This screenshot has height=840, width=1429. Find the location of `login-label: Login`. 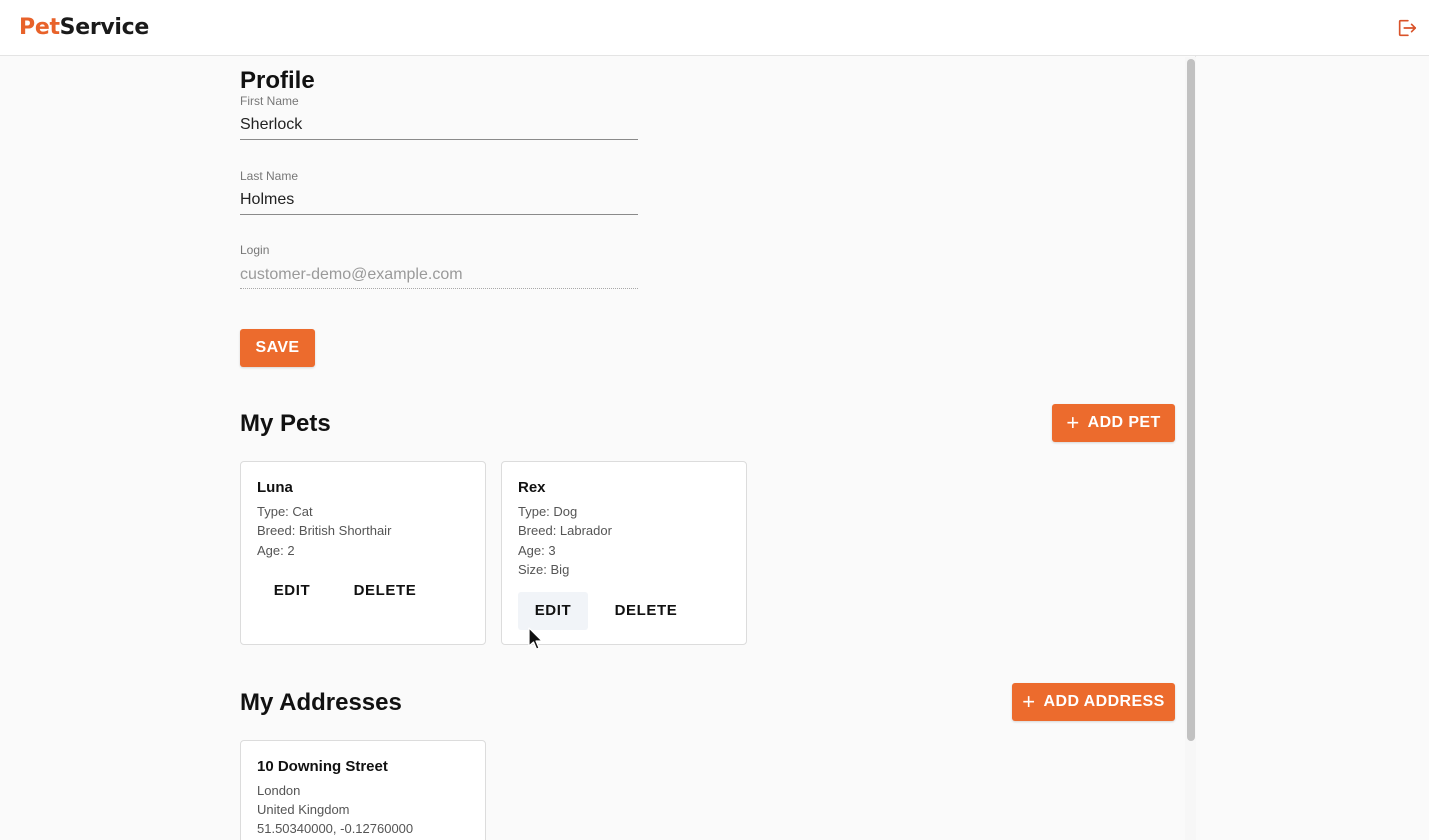

login-label: Login is located at coordinates (255, 250).